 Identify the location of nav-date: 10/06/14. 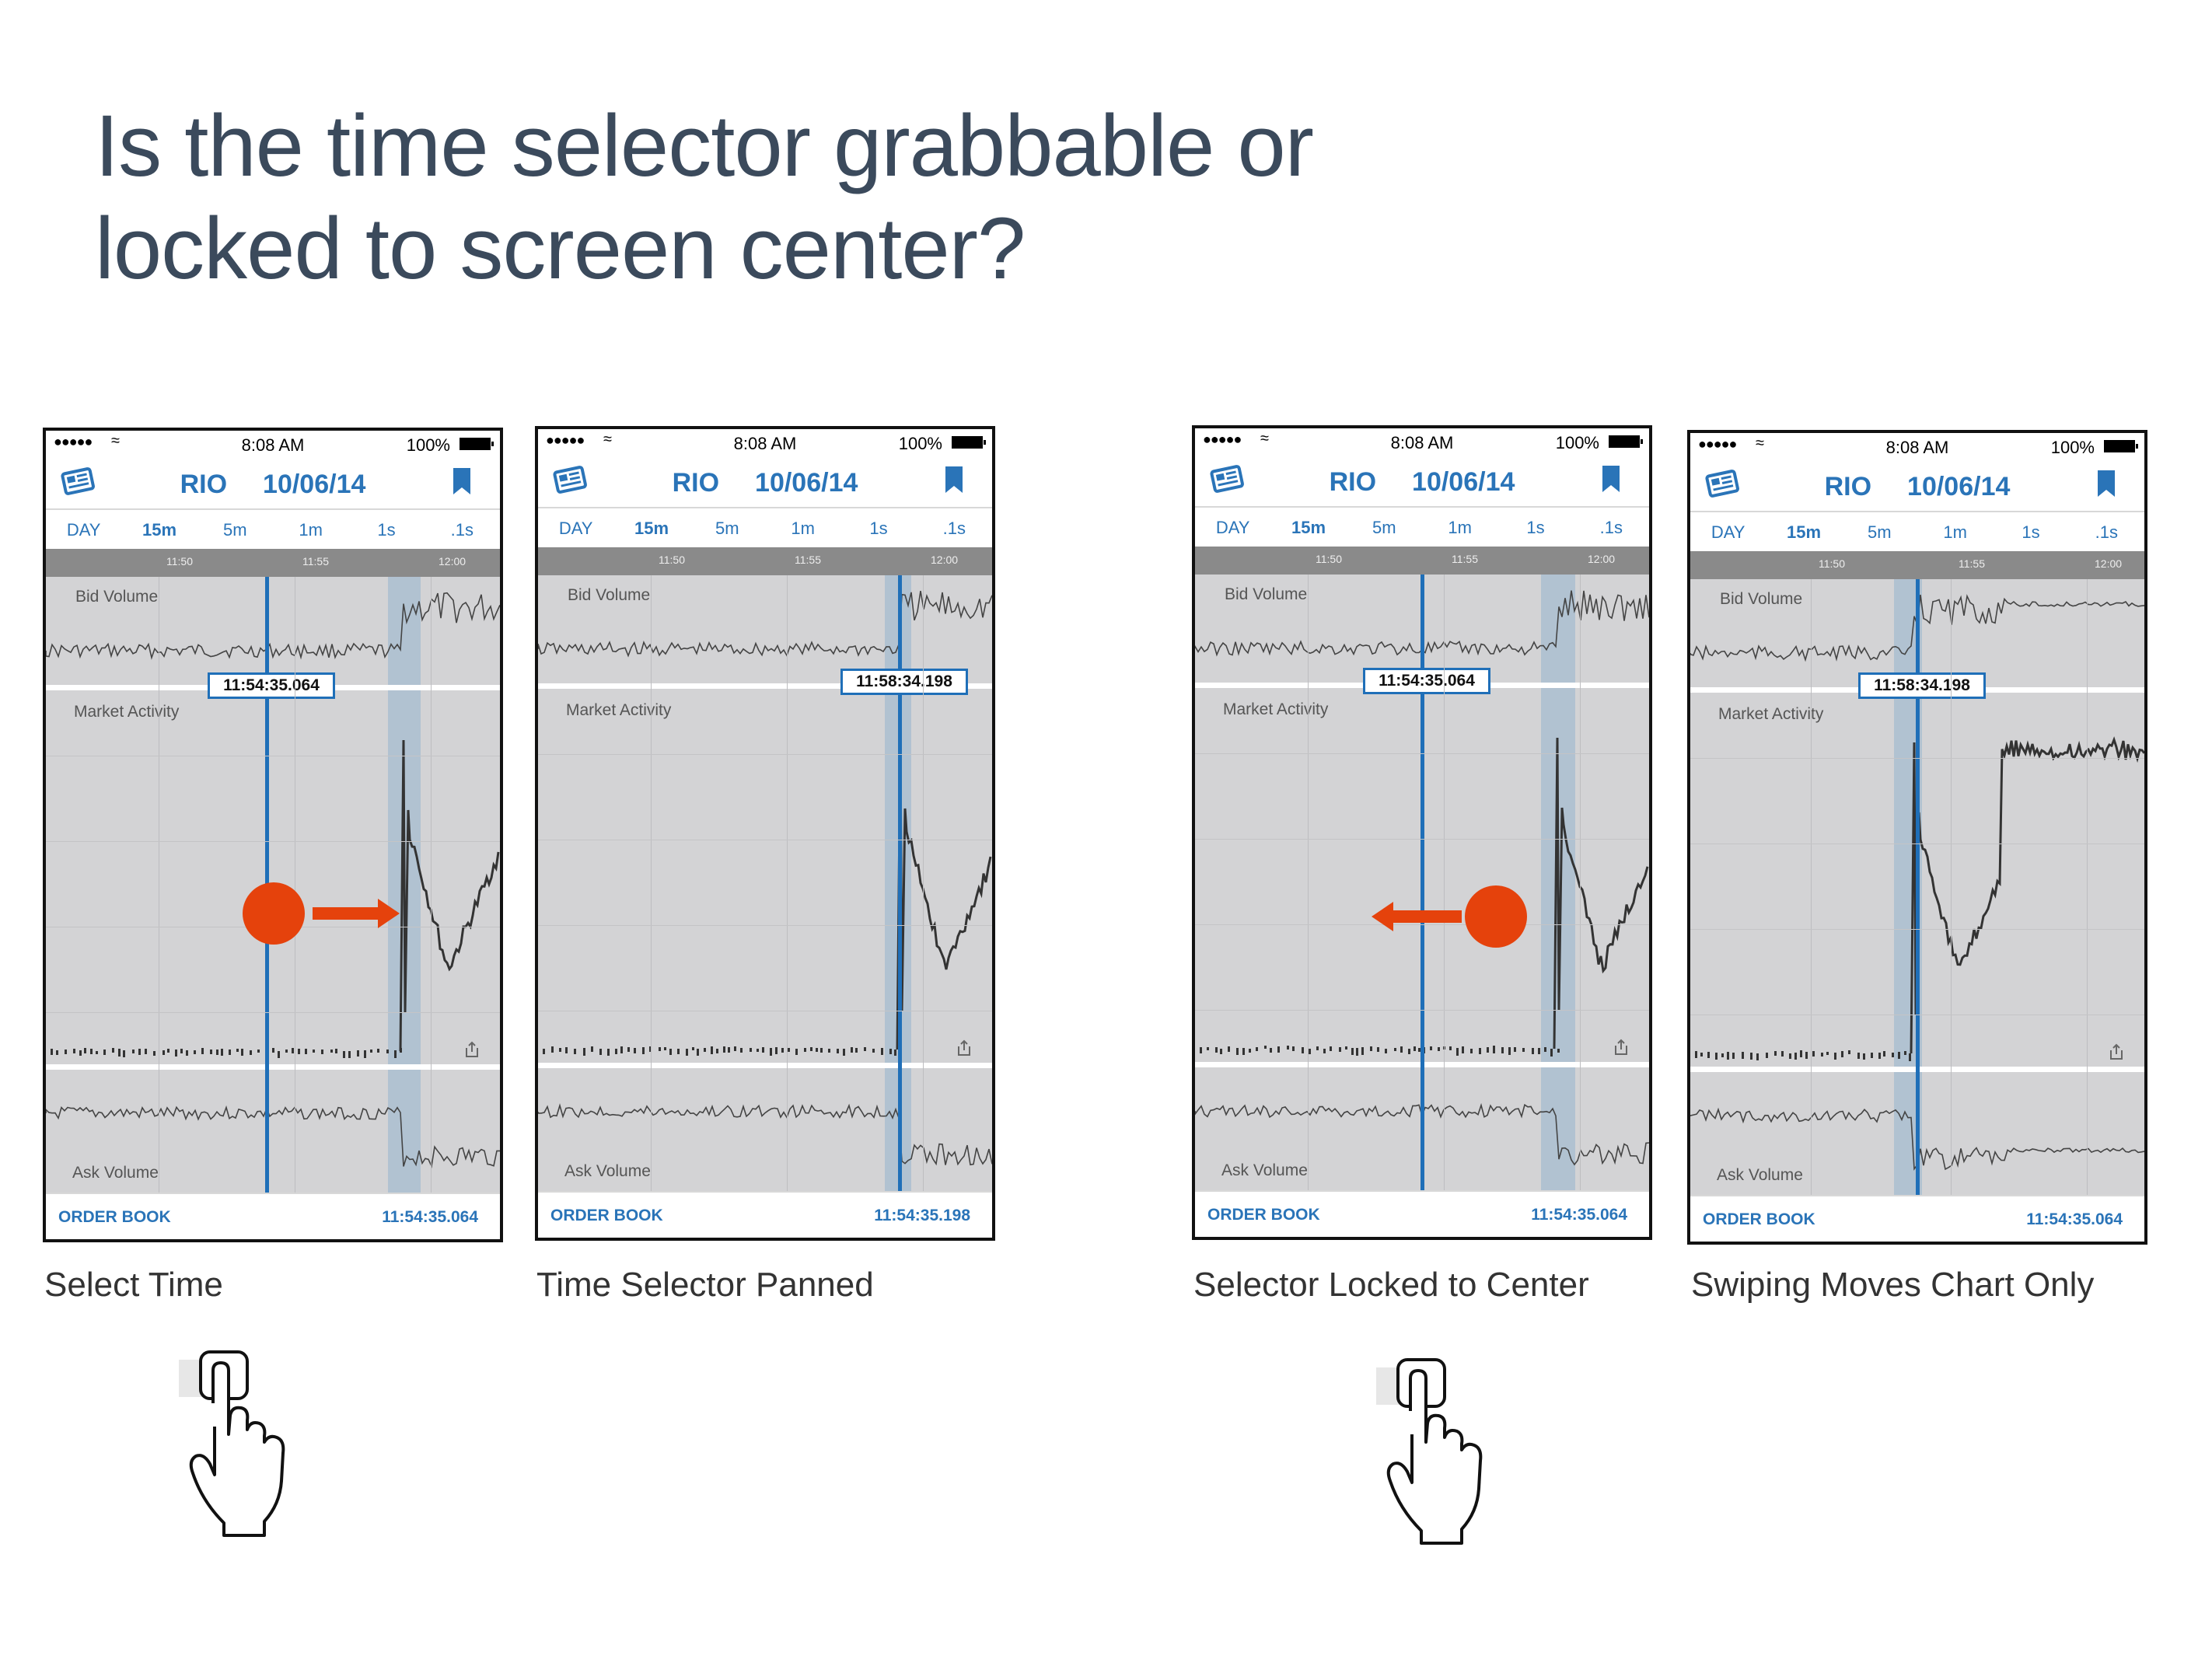
(314, 484).